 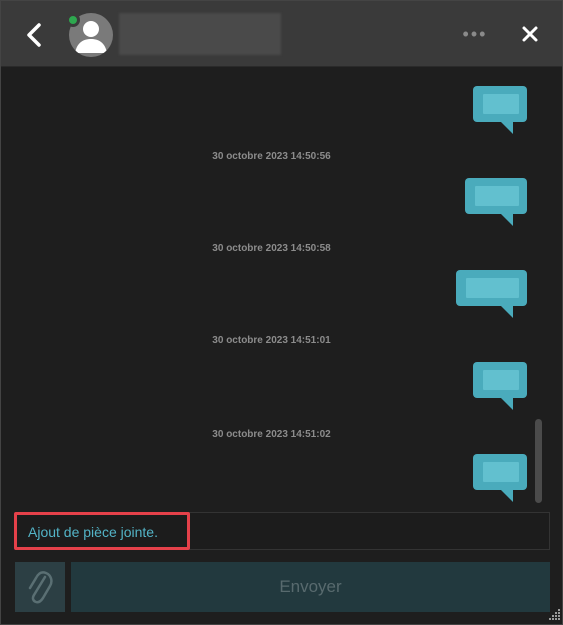 I want to click on message-timestamp: 30 octobre 2023 14:51:02, so click(x=271, y=434).